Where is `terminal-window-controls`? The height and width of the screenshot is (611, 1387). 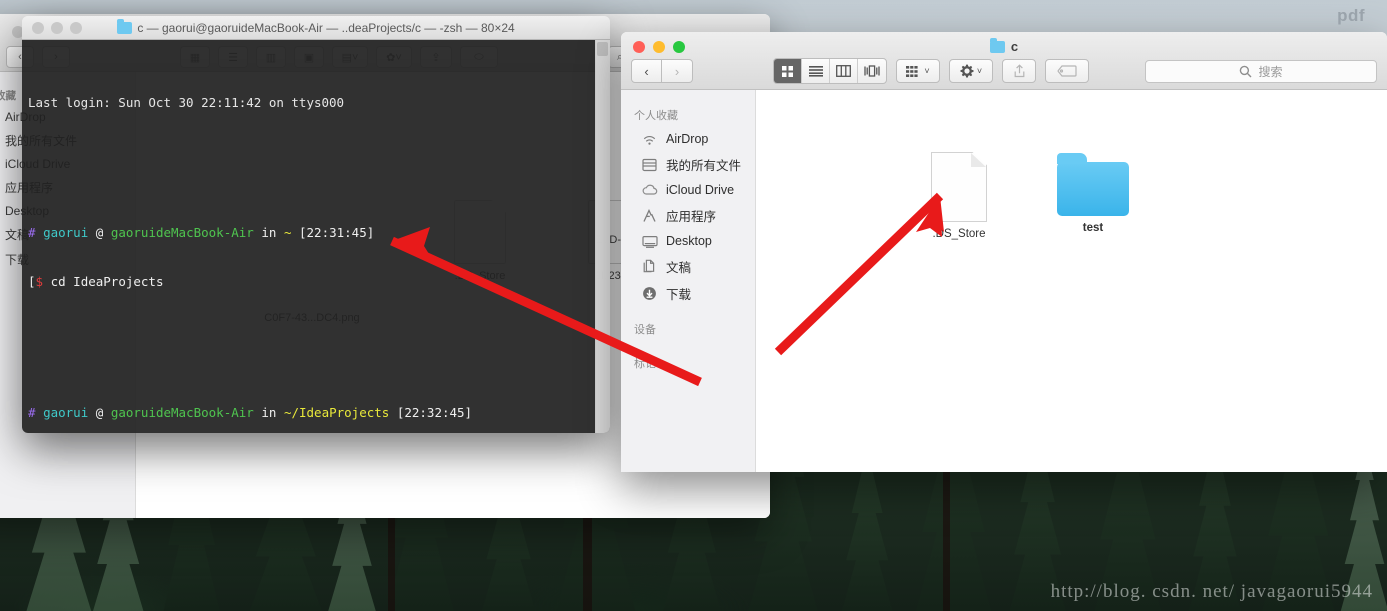
terminal-window-controls is located at coordinates (57, 27).